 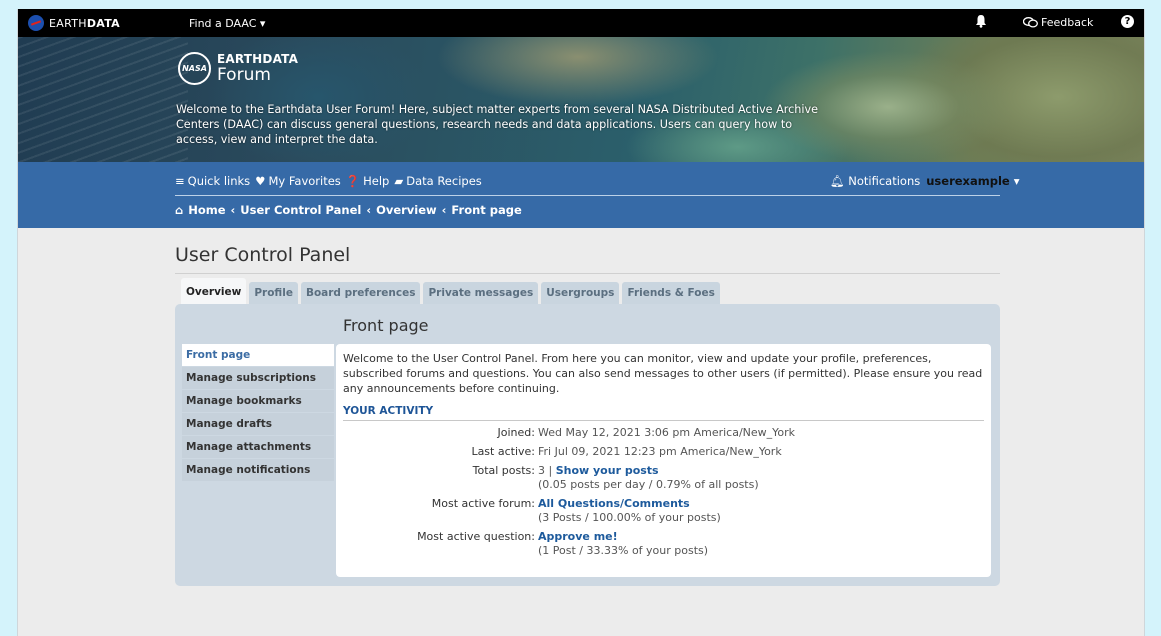 What do you see at coordinates (663, 413) in the screenshot?
I see `your-activity-heading: YOUR ACTIVITY` at bounding box center [663, 413].